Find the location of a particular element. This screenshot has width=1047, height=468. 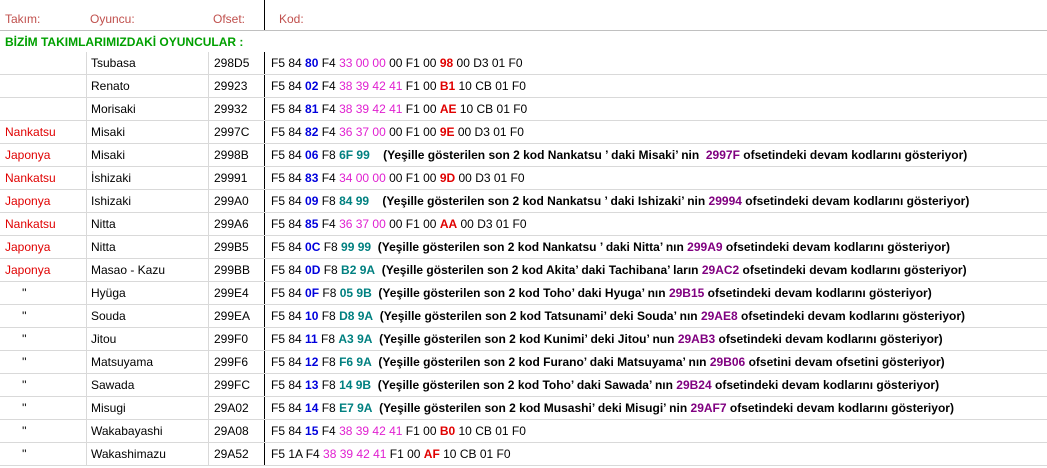

code-segment: 2997F is located at coordinates (722, 155).